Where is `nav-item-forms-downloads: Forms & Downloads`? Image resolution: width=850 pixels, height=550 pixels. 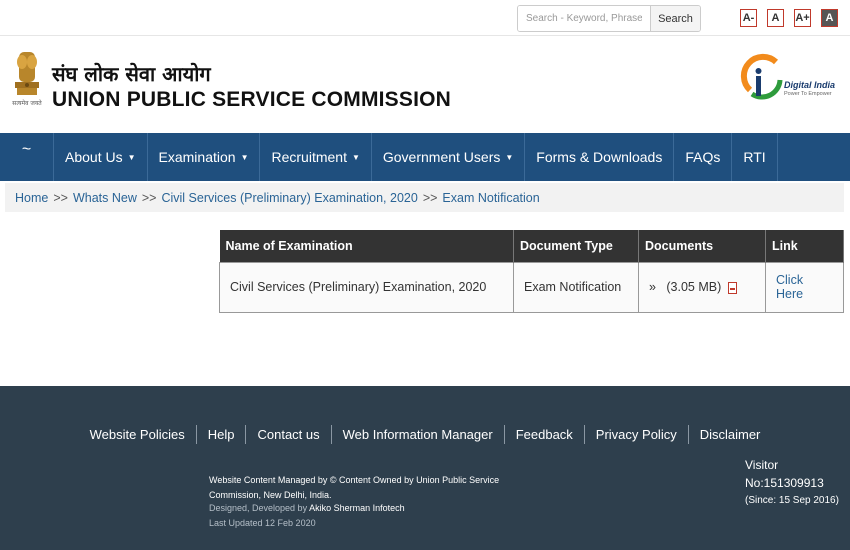 nav-item-forms-downloads: Forms & Downloads is located at coordinates (600, 157).